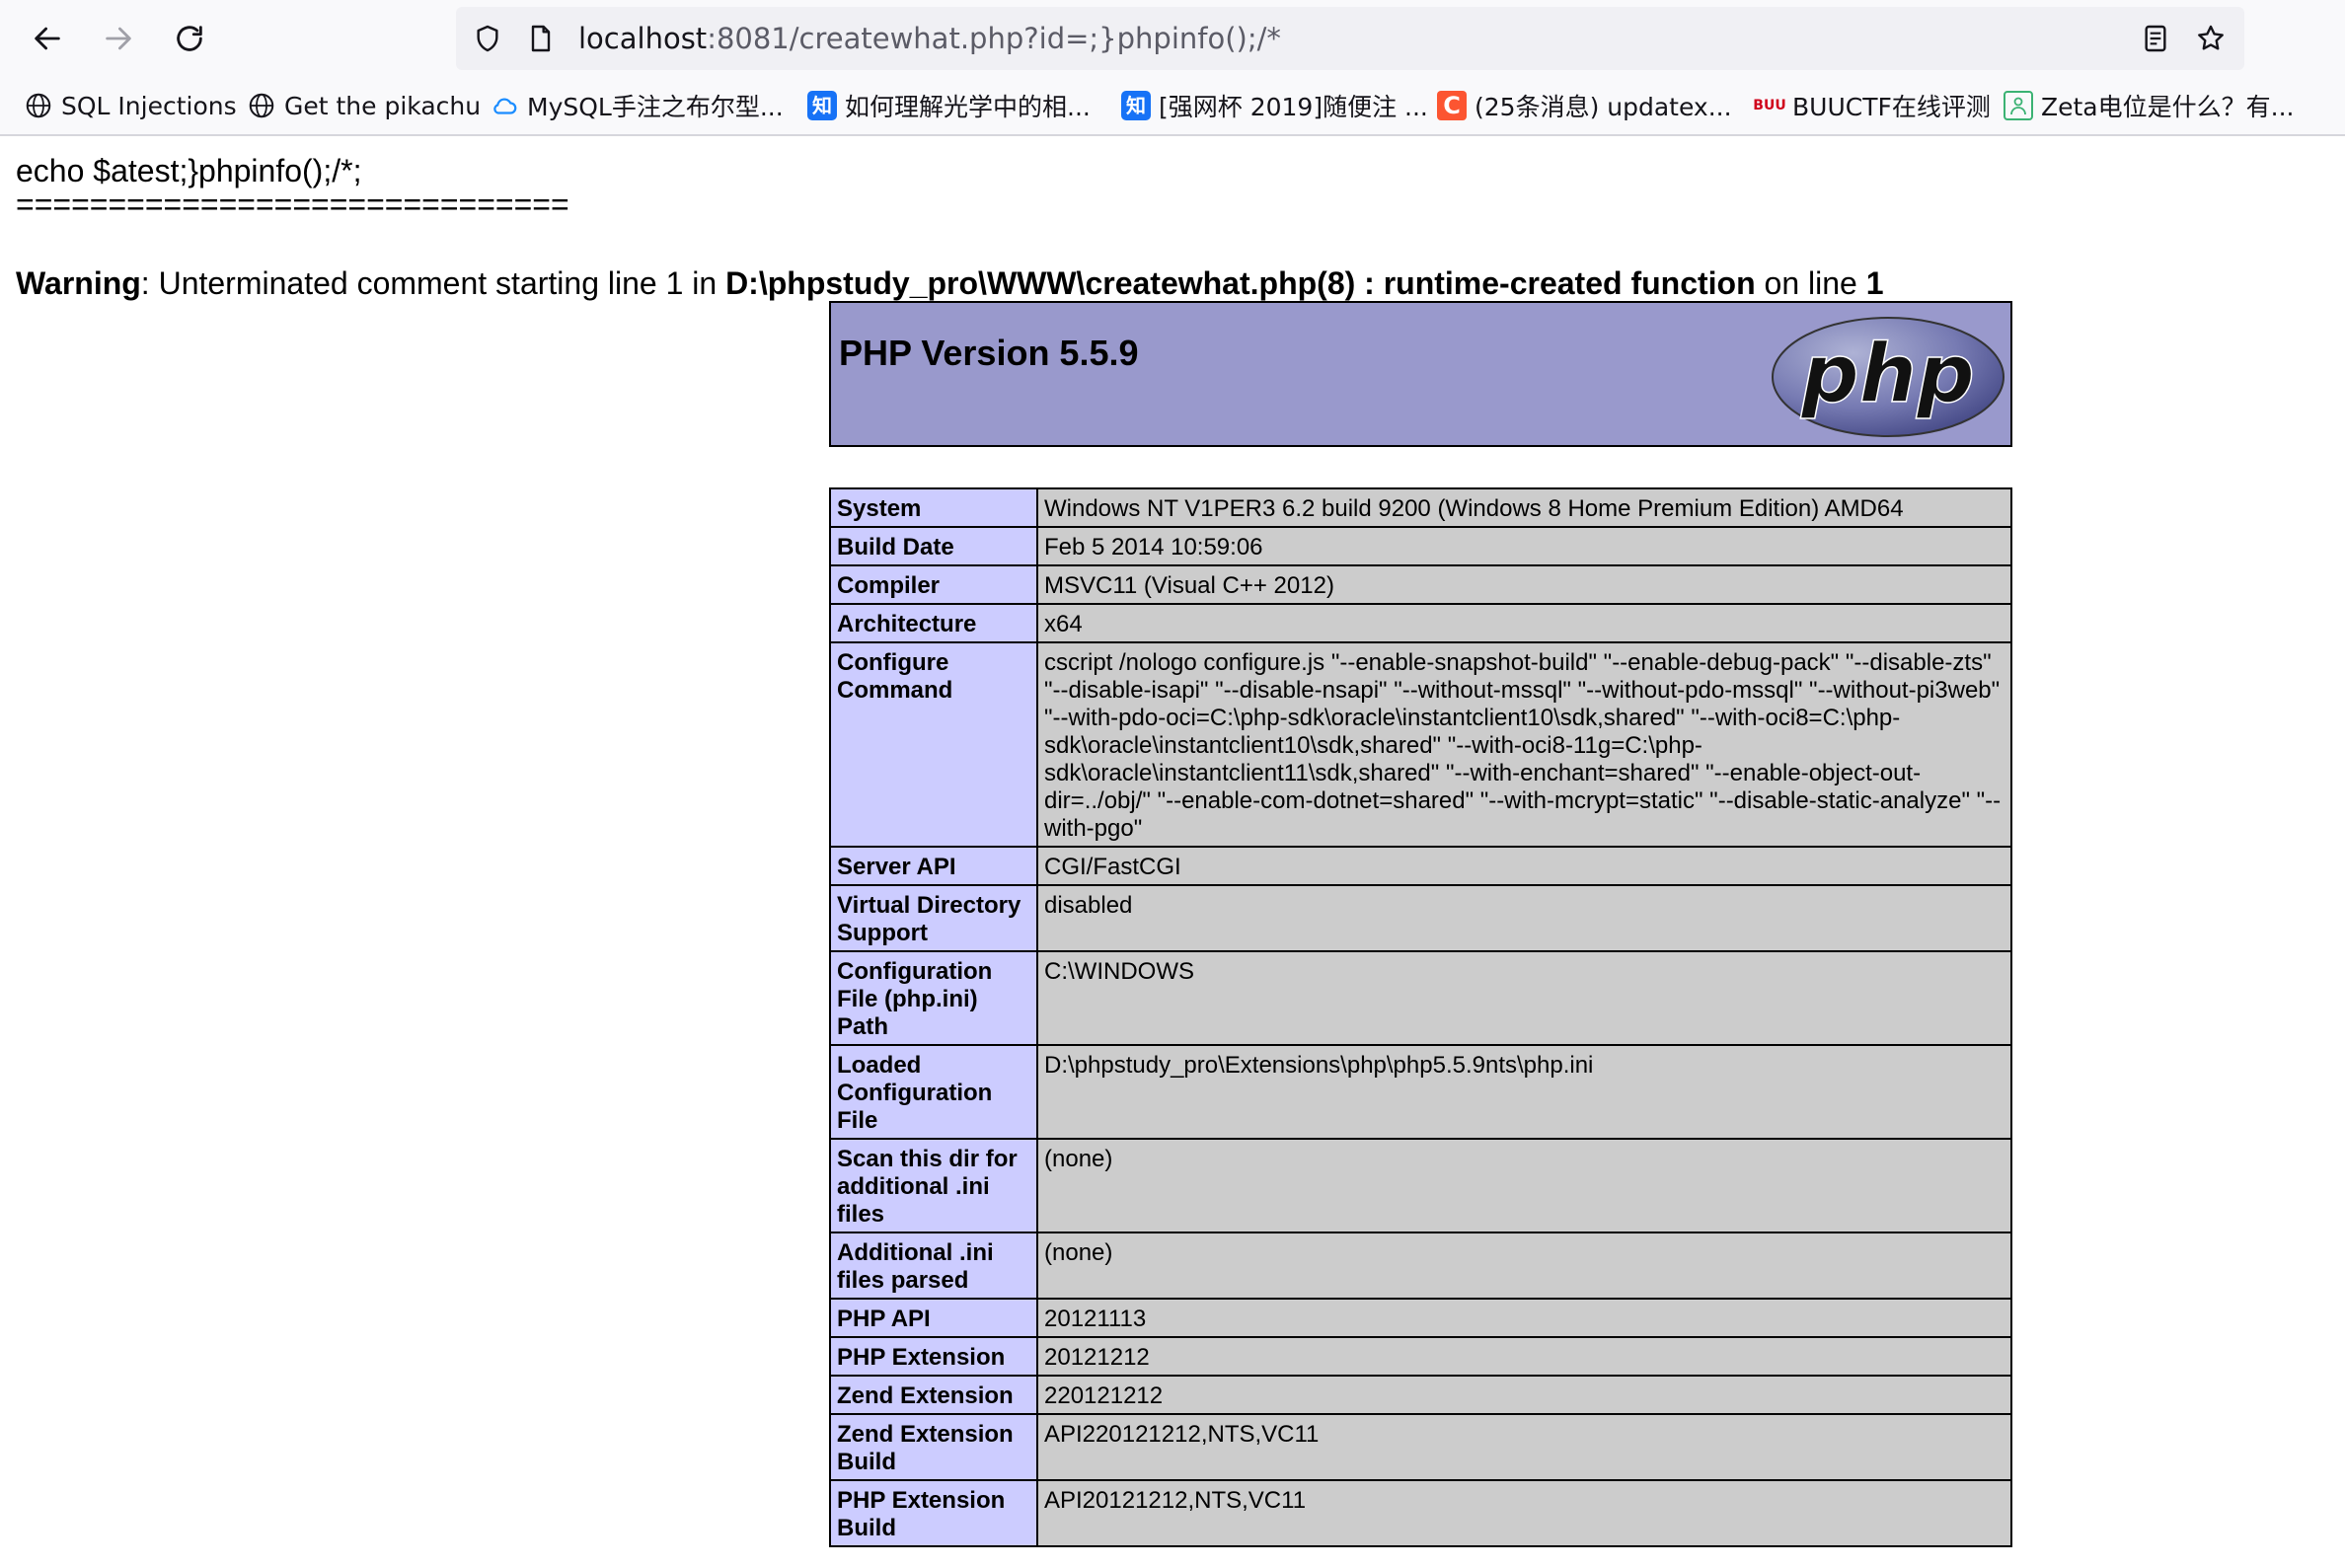 This screenshot has height=1568, width=2345. I want to click on table-row: Build Date Feb 5 2014 10:59:06, so click(1420, 546).